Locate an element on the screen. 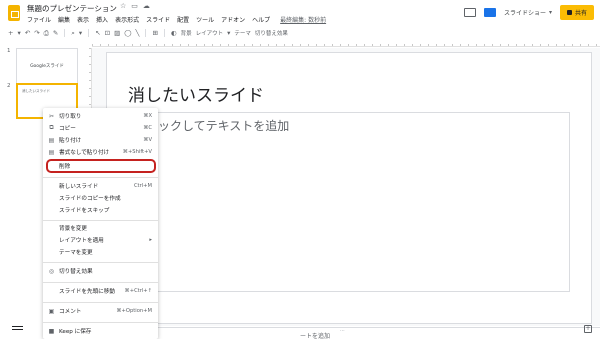  menu-item-label: スライドをスキップ is located at coordinates (84, 211).